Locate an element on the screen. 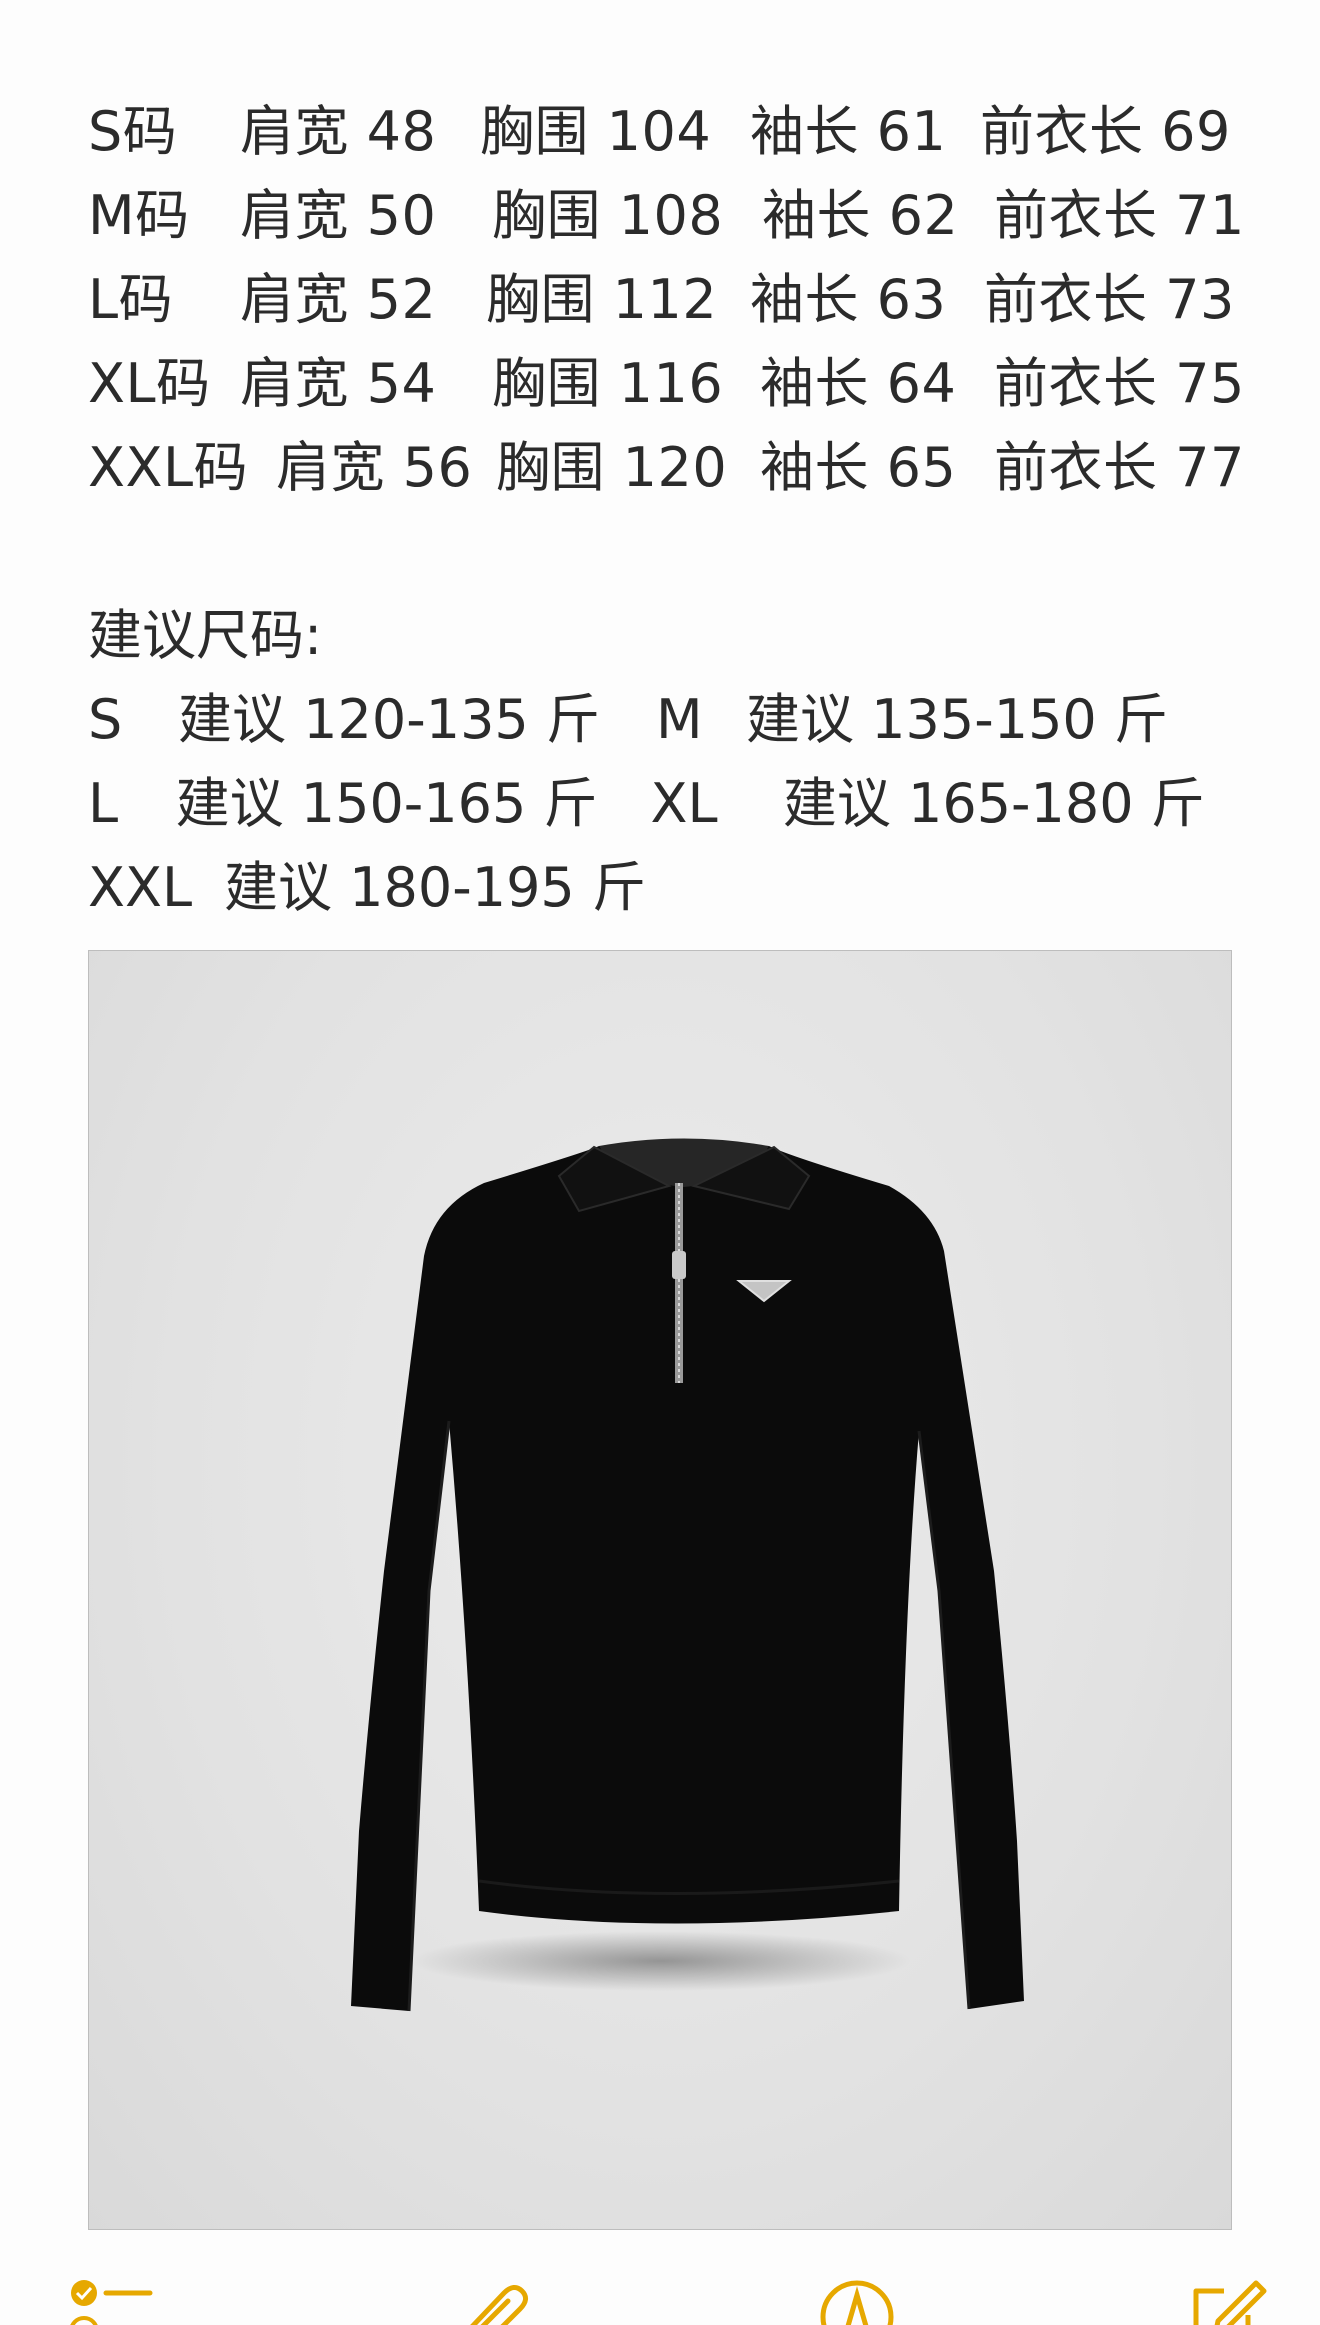 Image resolution: width=1320 pixels, height=2325 pixels. rec-weight-range: 建议 150-165 斤 is located at coordinates (386, 803).